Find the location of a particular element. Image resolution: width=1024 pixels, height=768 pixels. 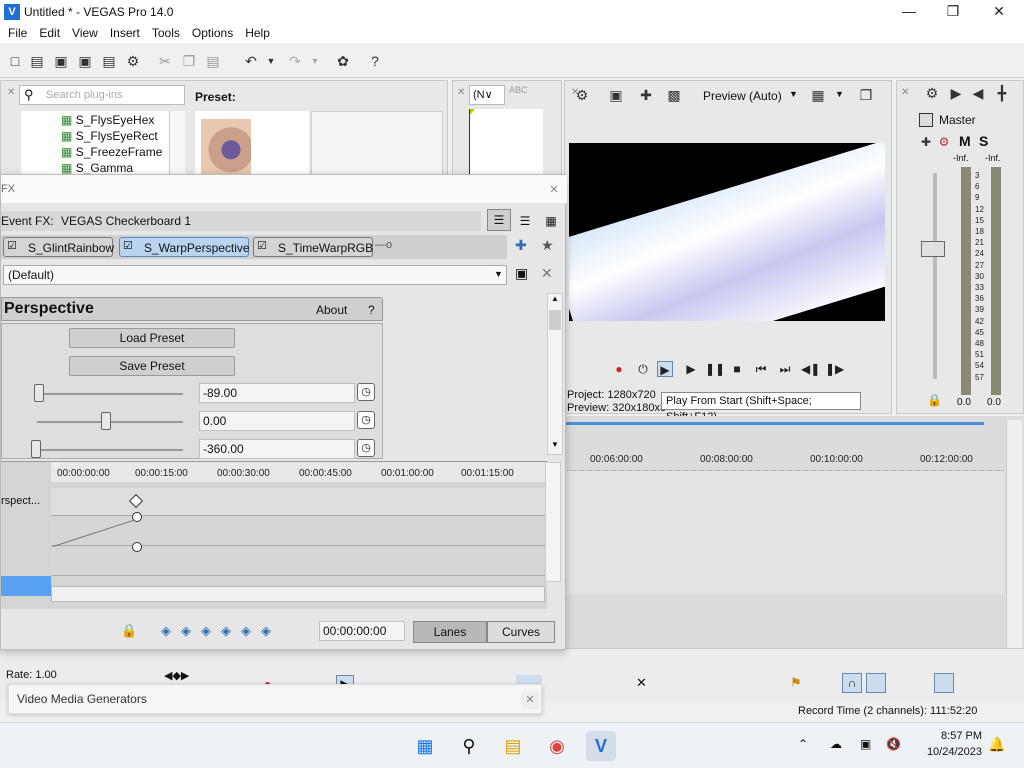

delete-preset-icon: ✕ is located at coordinates (547, 273).